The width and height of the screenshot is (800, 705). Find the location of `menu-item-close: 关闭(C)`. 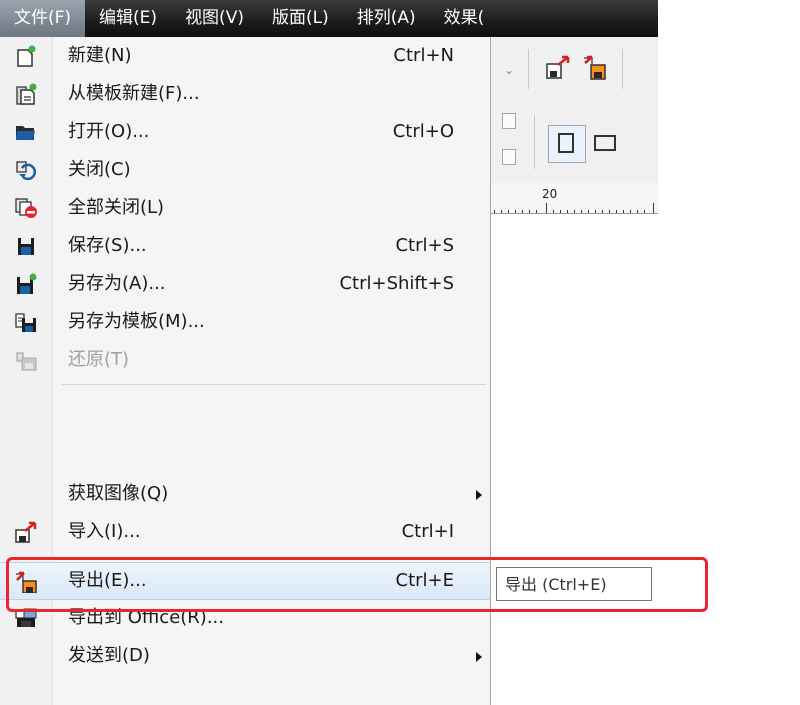

menu-item-close: 关闭(C) is located at coordinates (245, 170).